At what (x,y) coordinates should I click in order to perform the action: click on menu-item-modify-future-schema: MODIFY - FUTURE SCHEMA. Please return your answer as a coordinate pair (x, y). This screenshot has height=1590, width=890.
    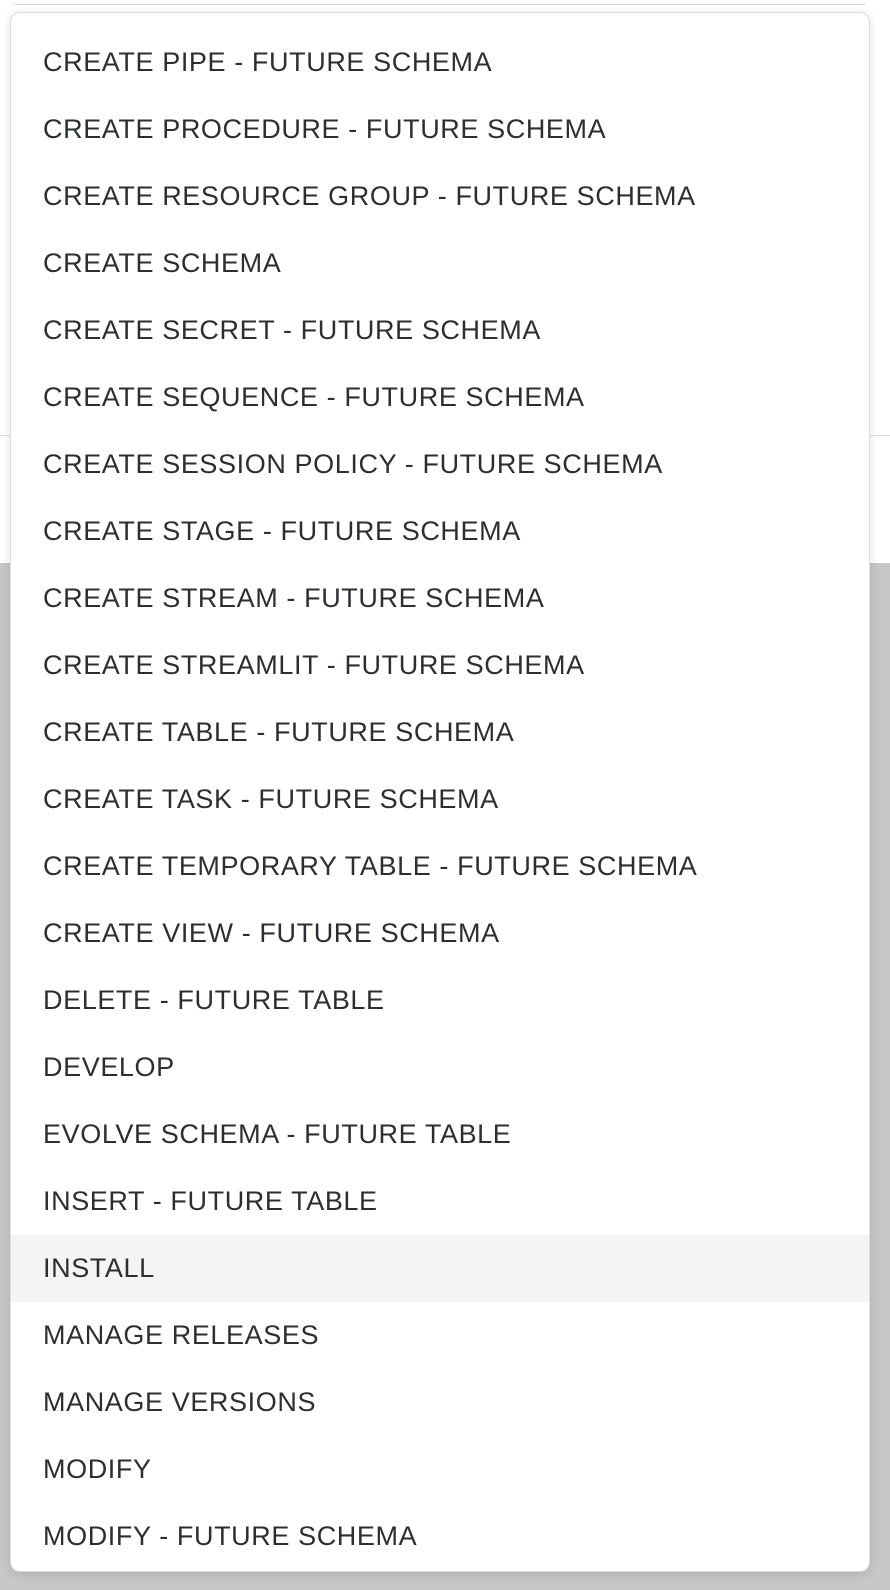
    Looking at the image, I should click on (440, 1536).